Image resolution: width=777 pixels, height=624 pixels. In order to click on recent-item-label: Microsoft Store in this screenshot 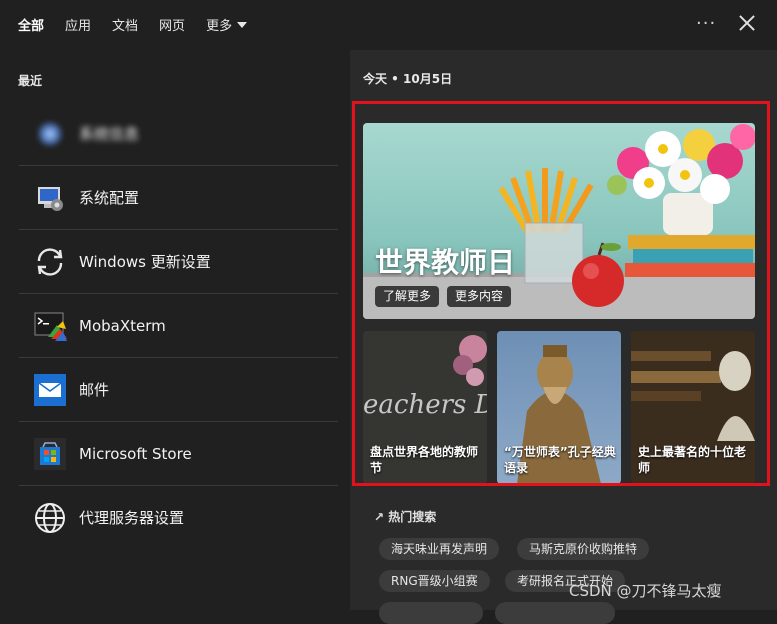, I will do `click(135, 453)`.